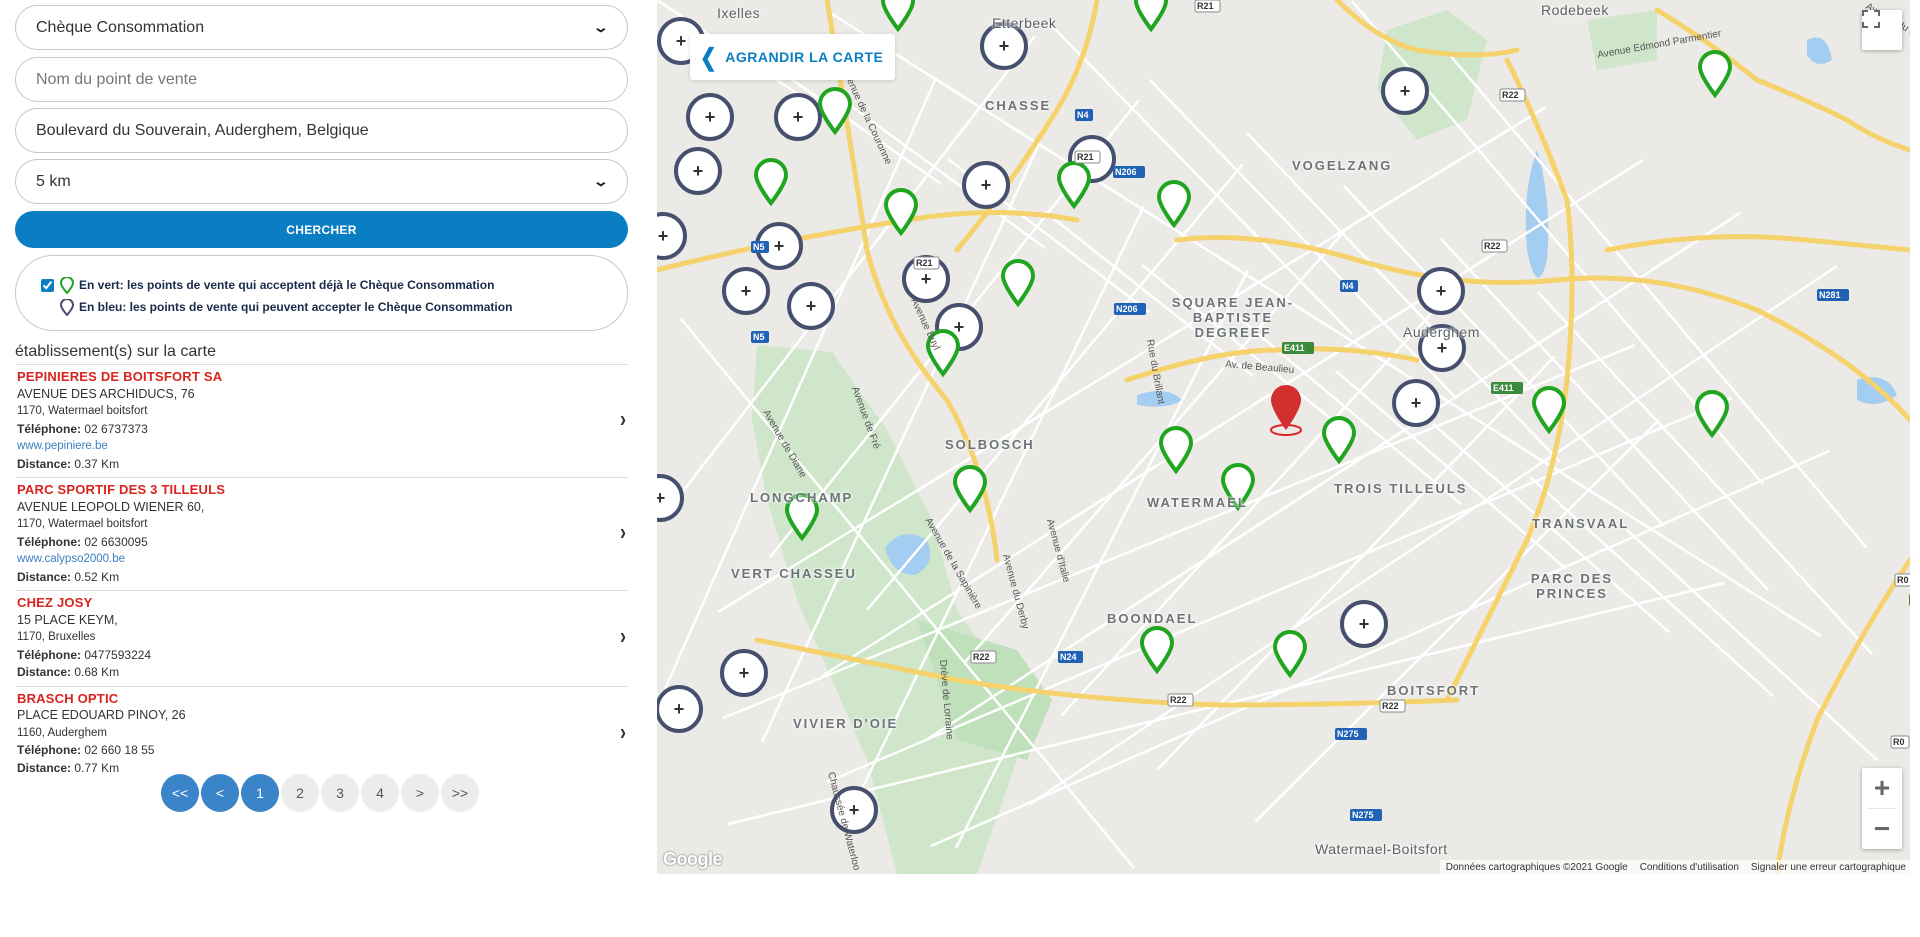  Describe the element at coordinates (1178, 700) in the screenshot. I see `road-badge-label: R22` at that location.